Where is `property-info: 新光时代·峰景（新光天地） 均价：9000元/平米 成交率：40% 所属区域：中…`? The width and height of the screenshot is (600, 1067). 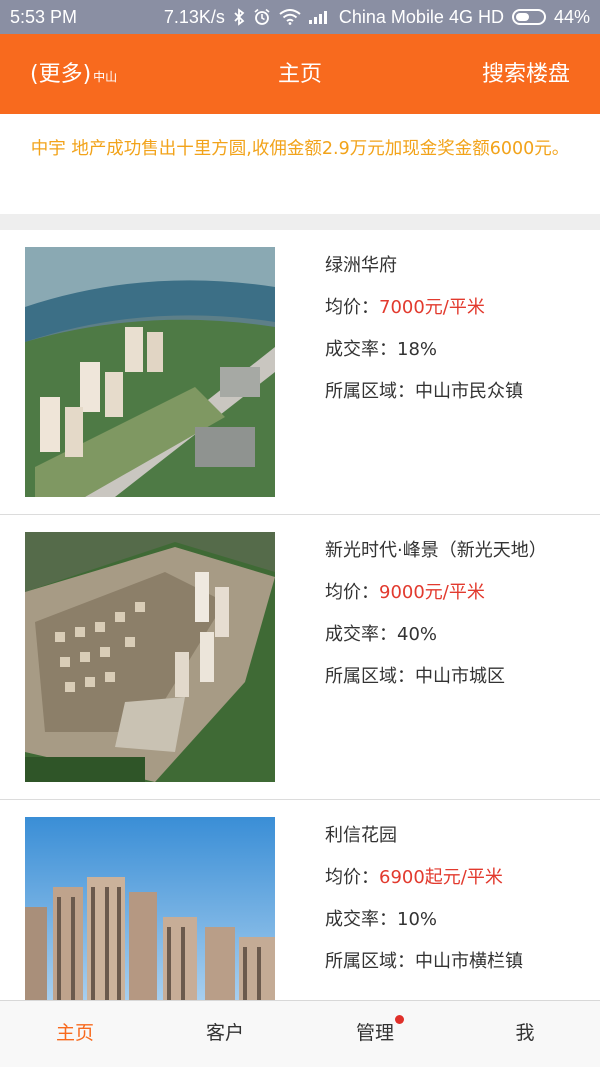 property-info: 新光时代·峰景（新光天地） 均价：9000元/平米 成交率：40% 所属区域：中… is located at coordinates (436, 621).